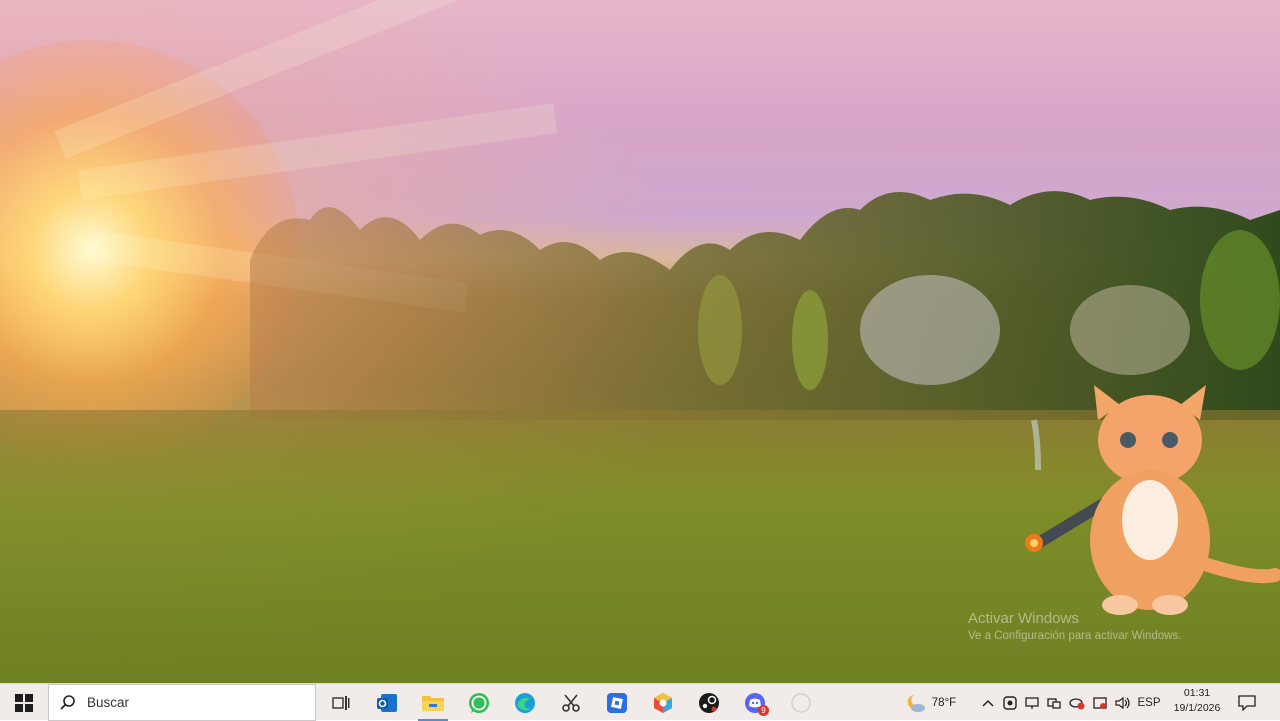 The width and height of the screenshot is (1280, 721). What do you see at coordinates (916, 703) in the screenshot?
I see `moon-cloud-icon` at bounding box center [916, 703].